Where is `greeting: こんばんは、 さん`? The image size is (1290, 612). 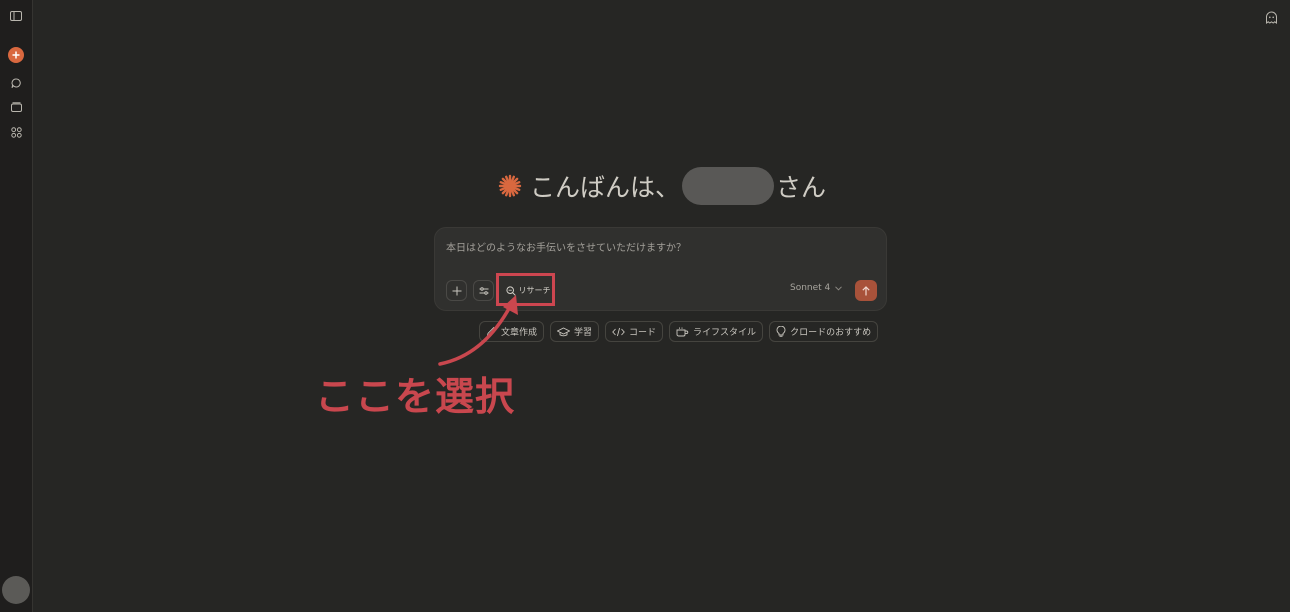
greeting: こんばんは、 さん is located at coordinates (662, 186).